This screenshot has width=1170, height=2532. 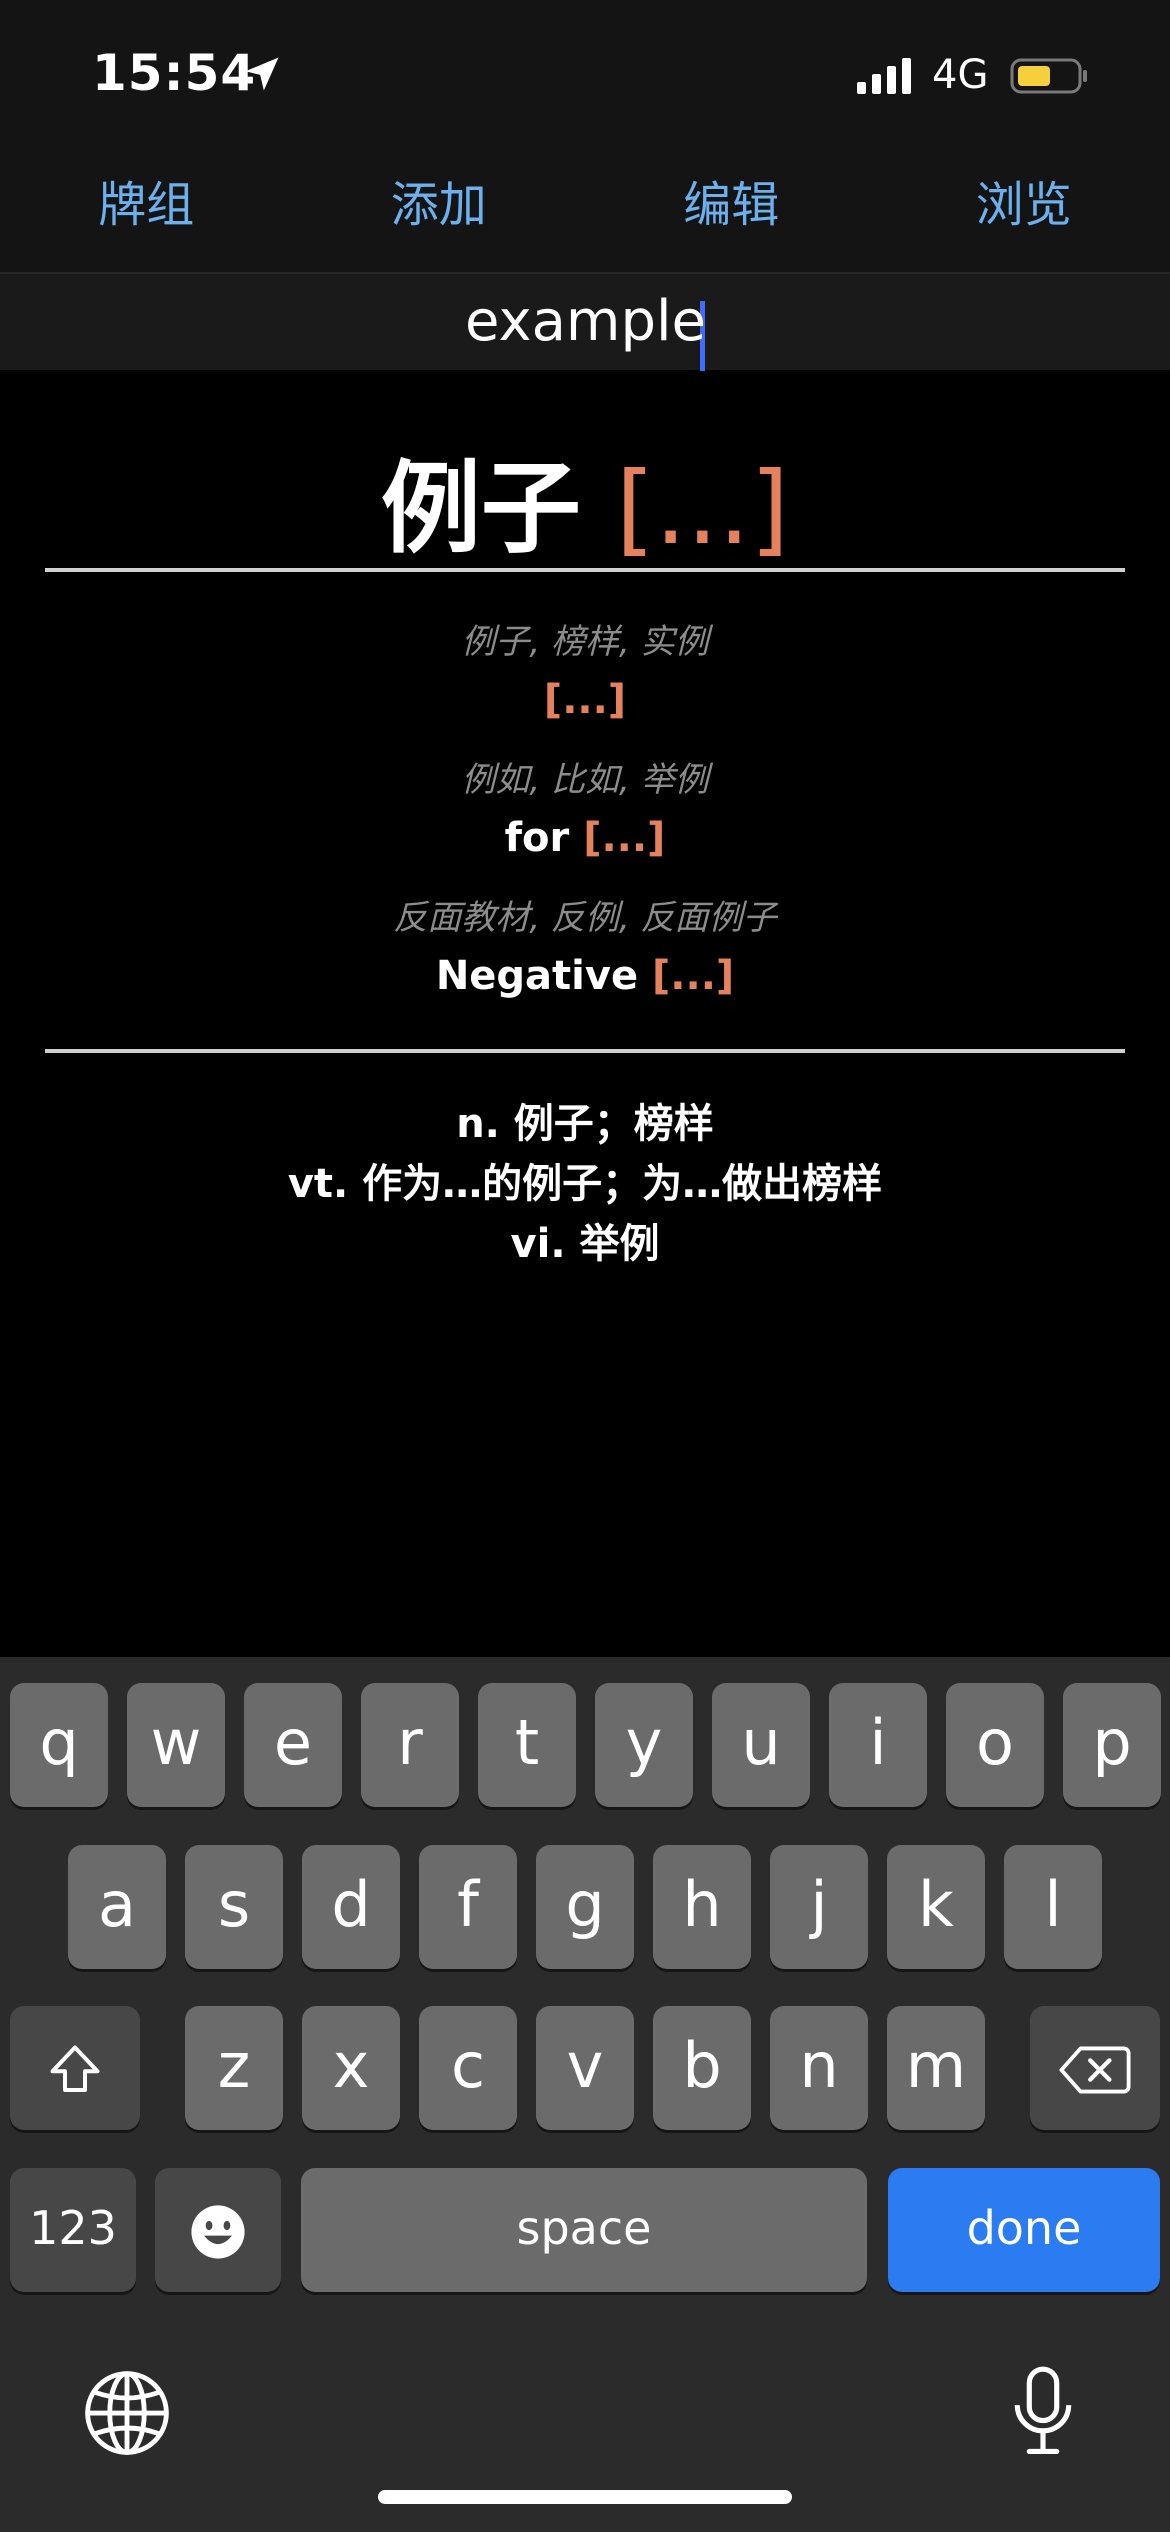 What do you see at coordinates (585, 75) in the screenshot?
I see `status-bar: 15:54 4G` at bounding box center [585, 75].